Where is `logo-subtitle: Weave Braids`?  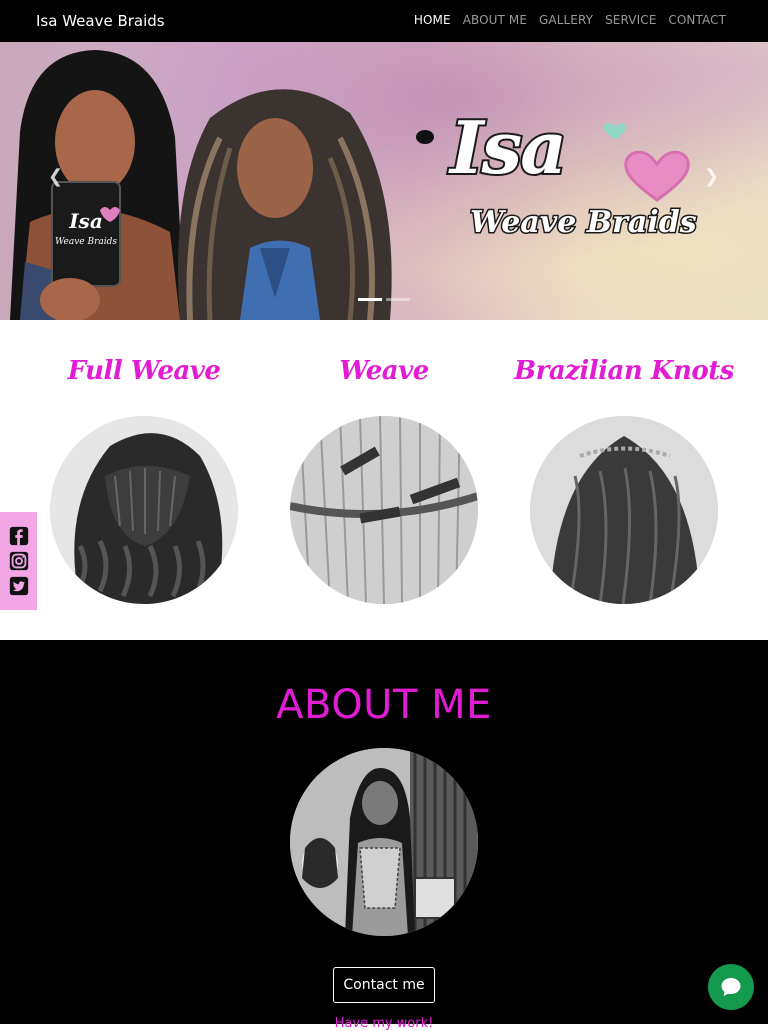 logo-subtitle: Weave Braids is located at coordinates (584, 222).